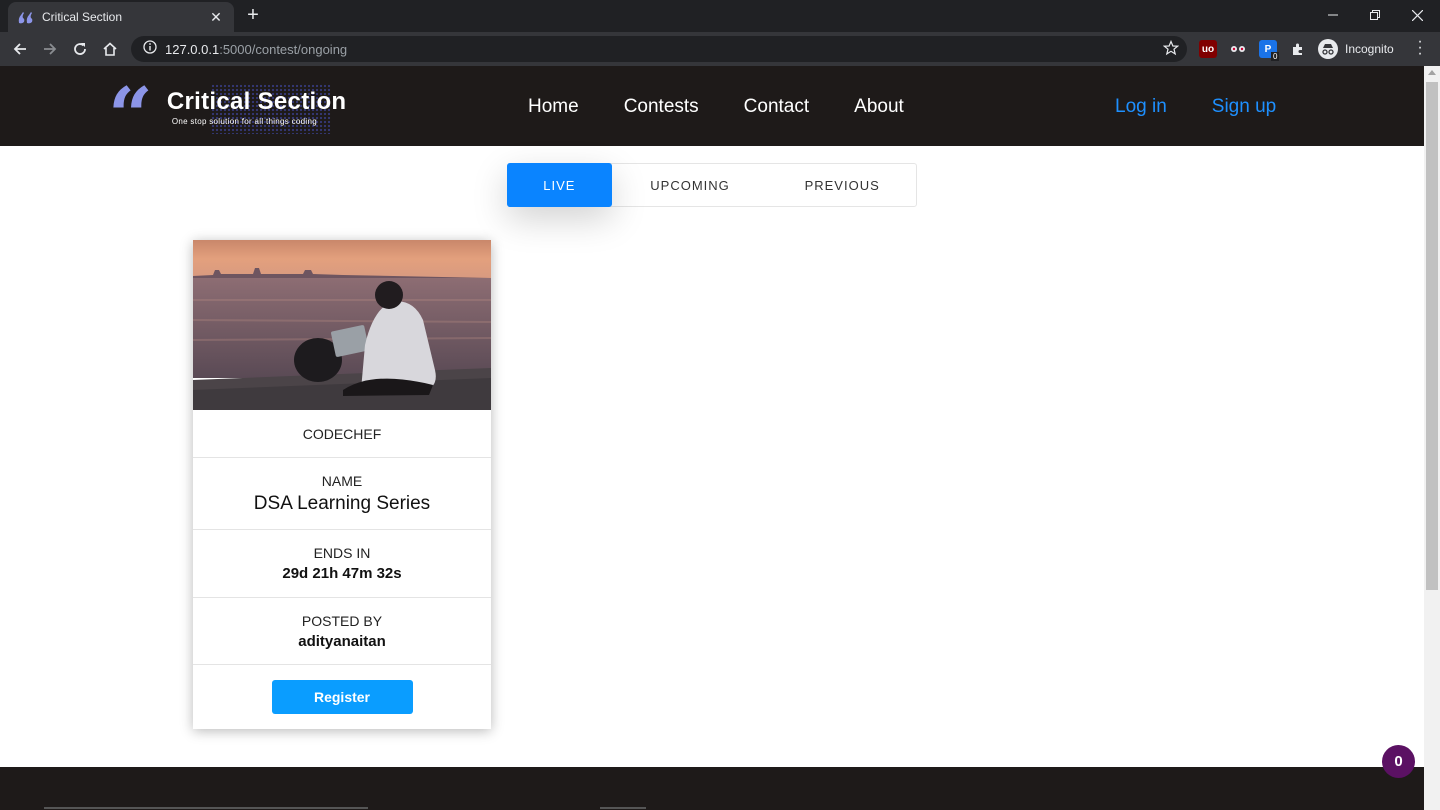 Image resolution: width=1440 pixels, height=810 pixels. Describe the element at coordinates (1420, 48) in the screenshot. I see `menu-icon: · · ·` at that location.